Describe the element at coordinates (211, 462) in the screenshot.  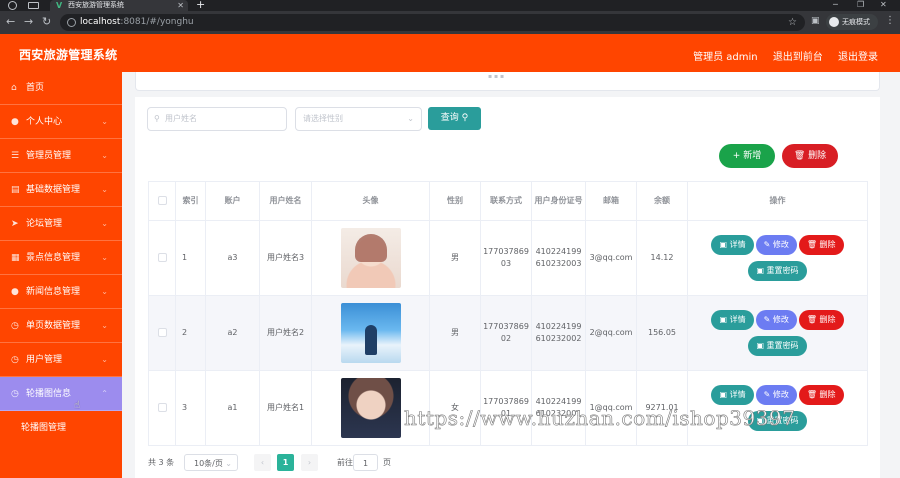
I see `page-size-select: 10条/页 ⌄` at that location.